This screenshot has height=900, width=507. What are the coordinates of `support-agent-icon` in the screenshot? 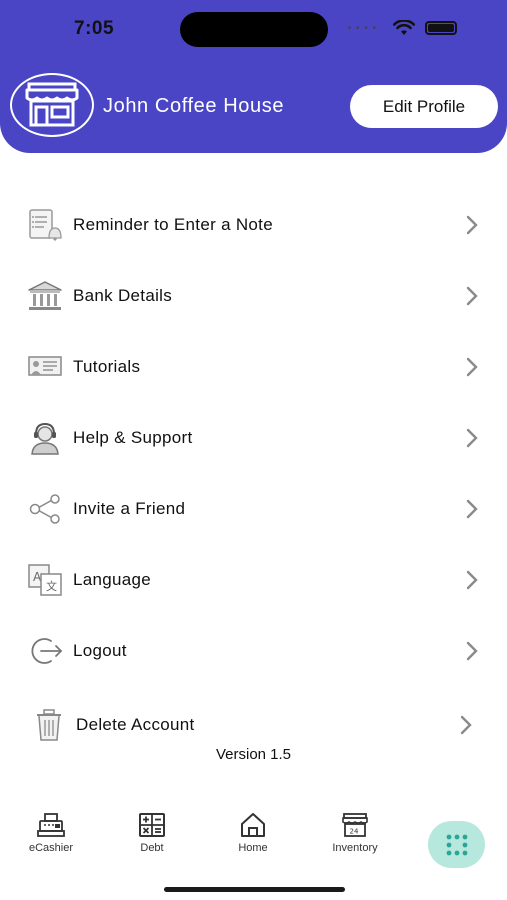 It's located at (45, 438).